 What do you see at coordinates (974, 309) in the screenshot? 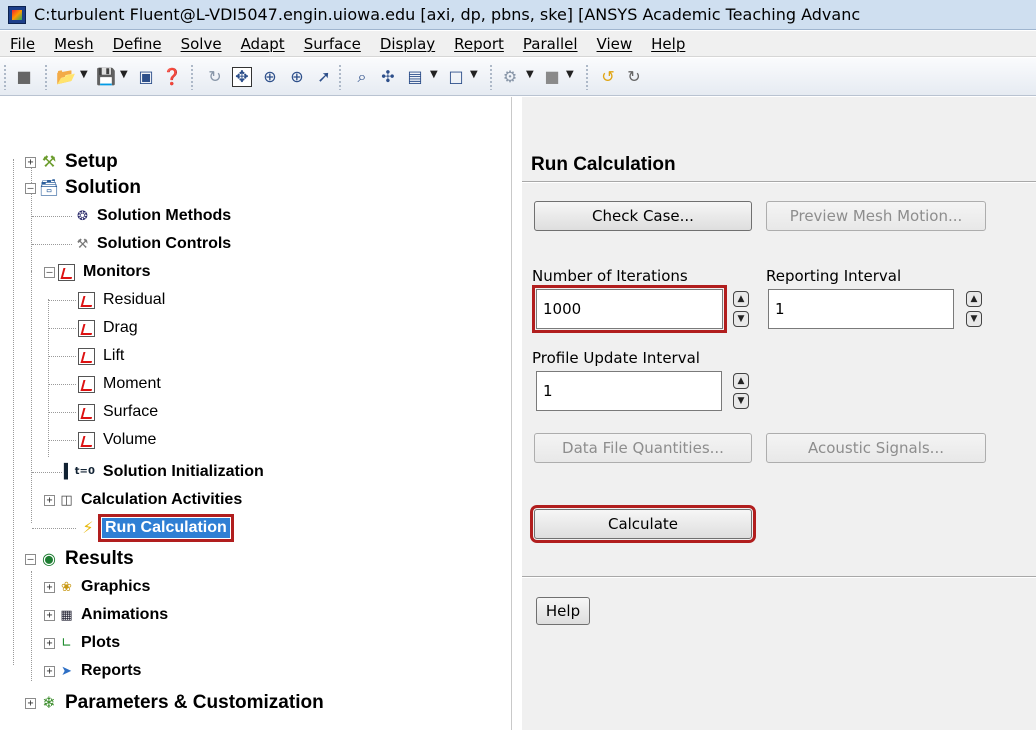
I see `reporting-interval-stepper: ▲ ▼` at bounding box center [974, 309].